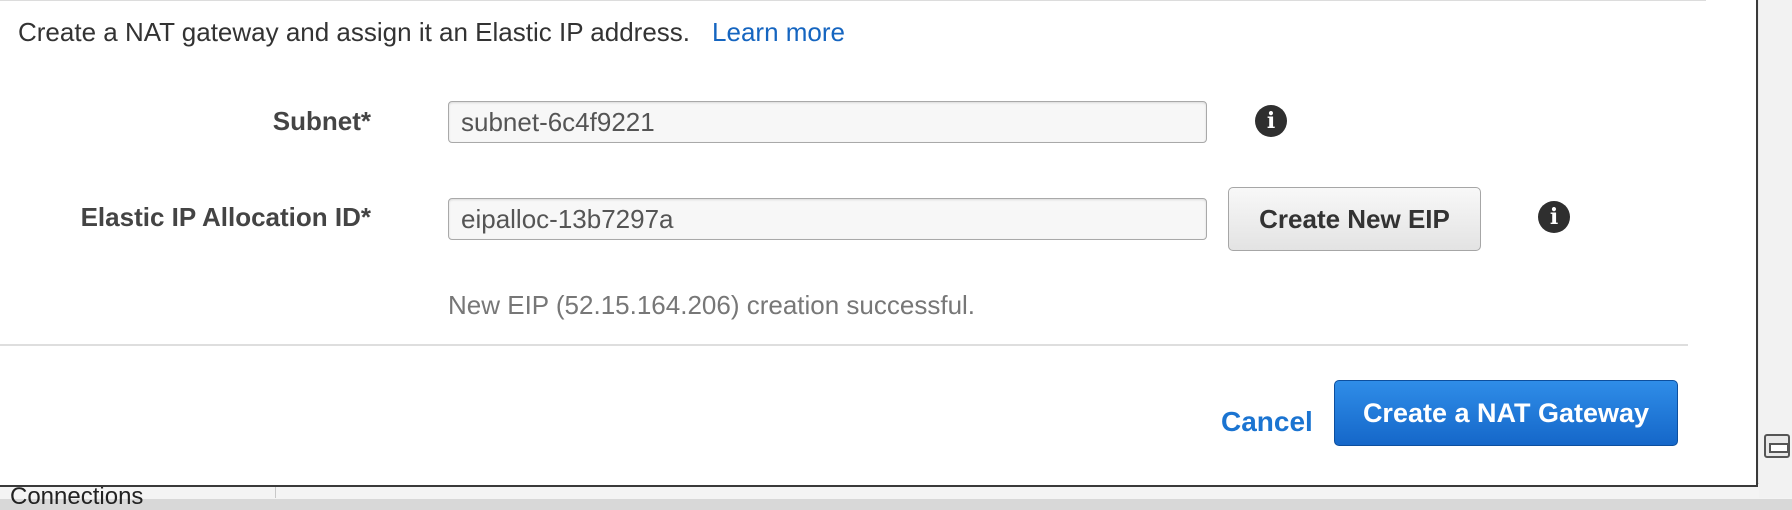 This screenshot has height=510, width=1792. Describe the element at coordinates (853, 0) in the screenshot. I see `dialog-top-border` at that location.